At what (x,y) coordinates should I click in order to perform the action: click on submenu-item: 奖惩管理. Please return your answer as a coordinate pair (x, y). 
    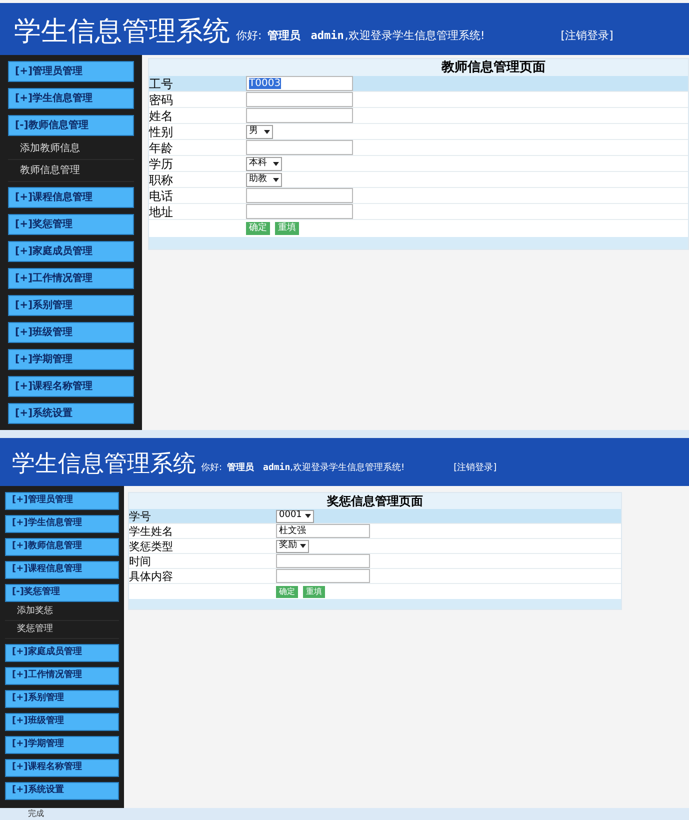
    Looking at the image, I should click on (62, 630).